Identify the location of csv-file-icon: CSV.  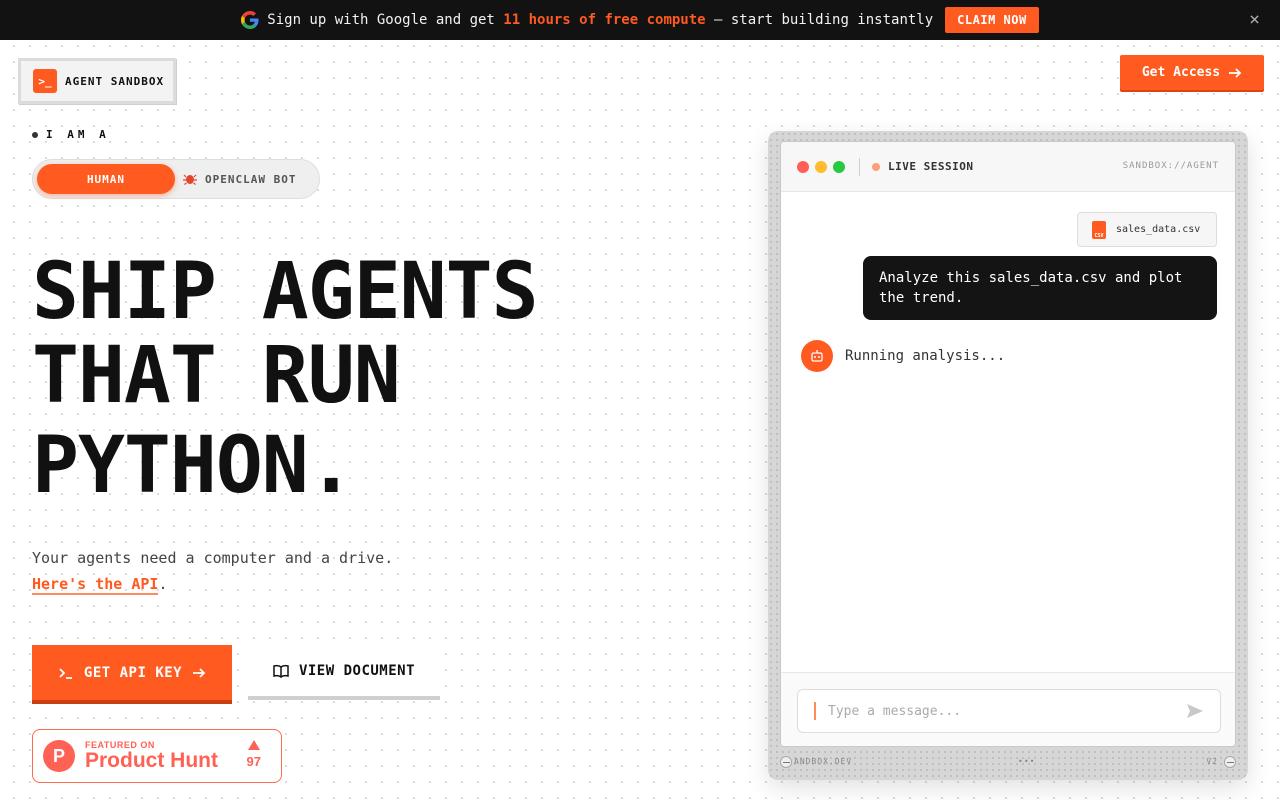
(1099, 229).